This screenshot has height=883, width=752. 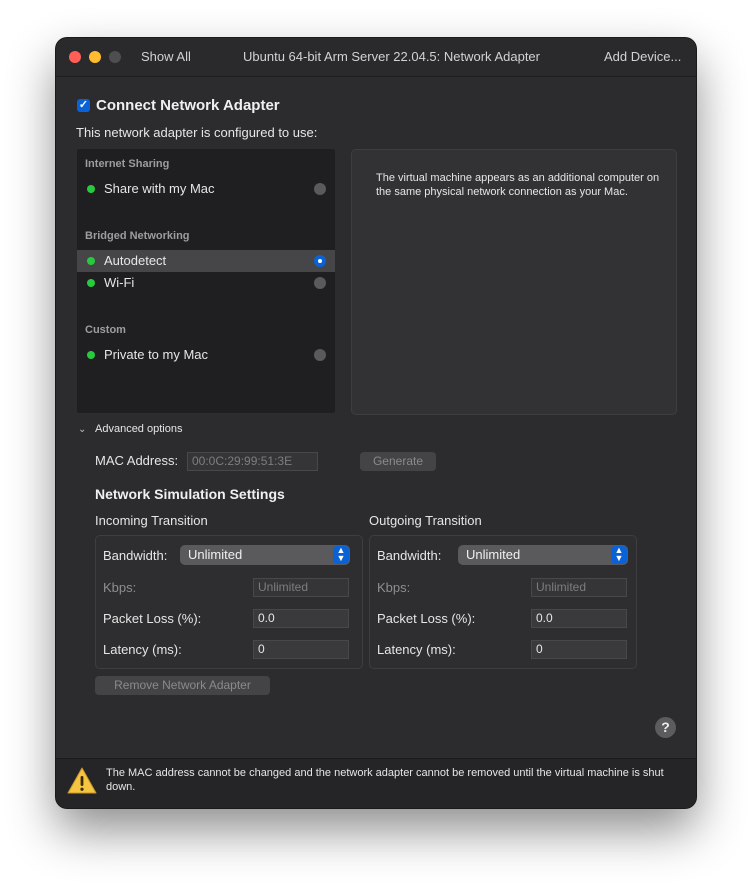 I want to click on list-item-private-to-mac: Private to my Mac, so click(x=206, y=355).